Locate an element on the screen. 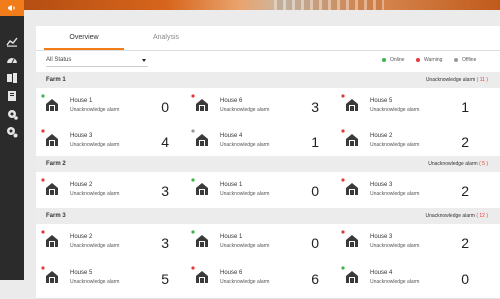  farm-alarm-count: ( 5 ) is located at coordinates (483, 164).